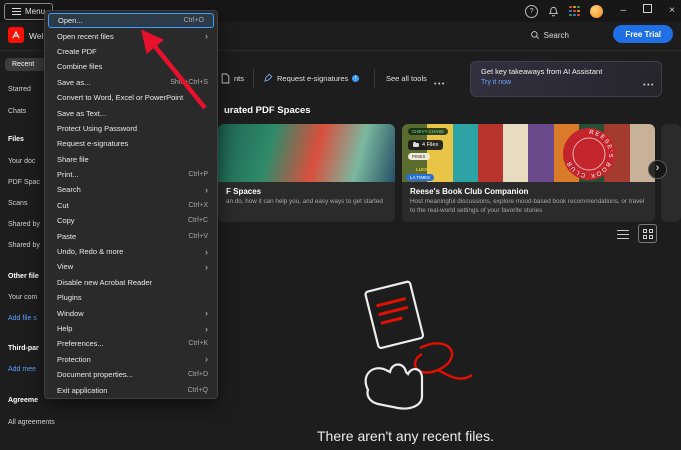 This screenshot has height=450, width=681. I want to click on titlebar-right: ? – ×, so click(600, 11).